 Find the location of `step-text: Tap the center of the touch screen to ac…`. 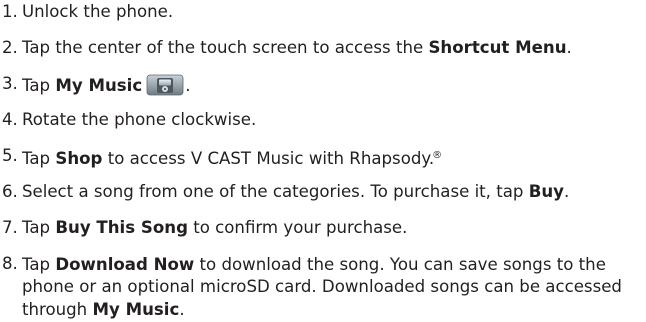

step-text: Tap the center of the touch screen to ac… is located at coordinates (225, 47).